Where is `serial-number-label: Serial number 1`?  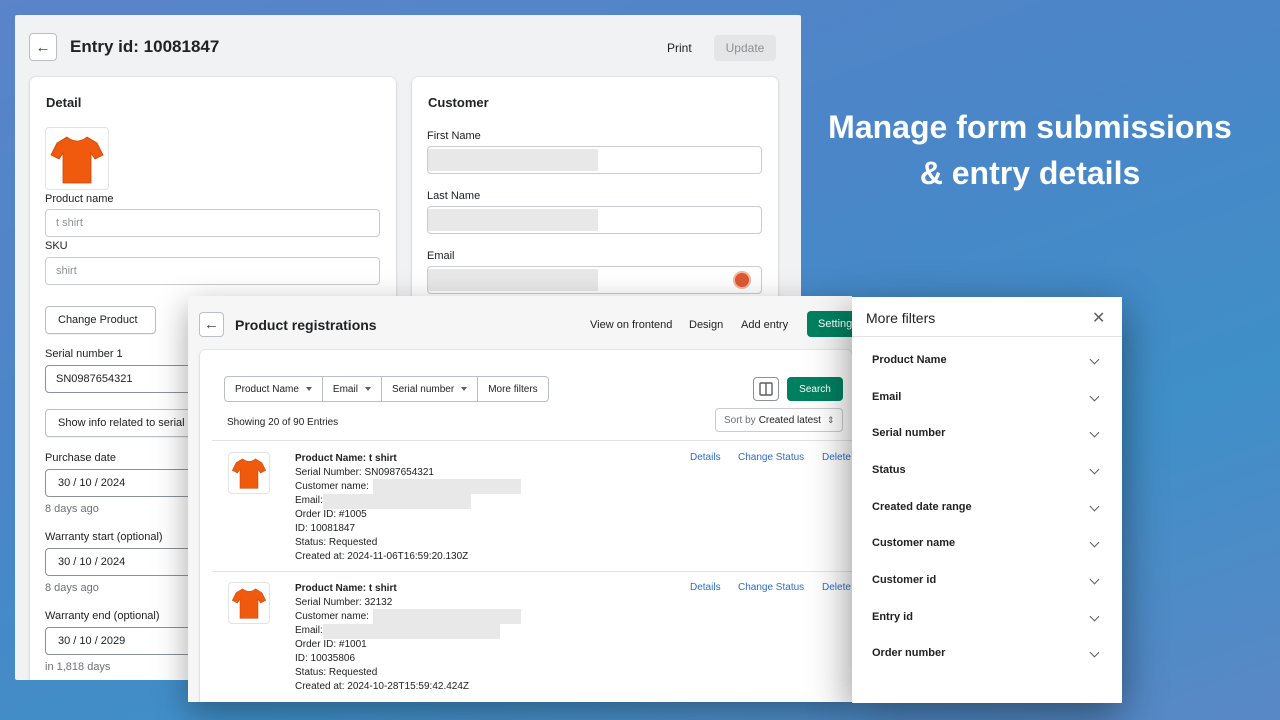
serial-number-label: Serial number 1 is located at coordinates (84, 354).